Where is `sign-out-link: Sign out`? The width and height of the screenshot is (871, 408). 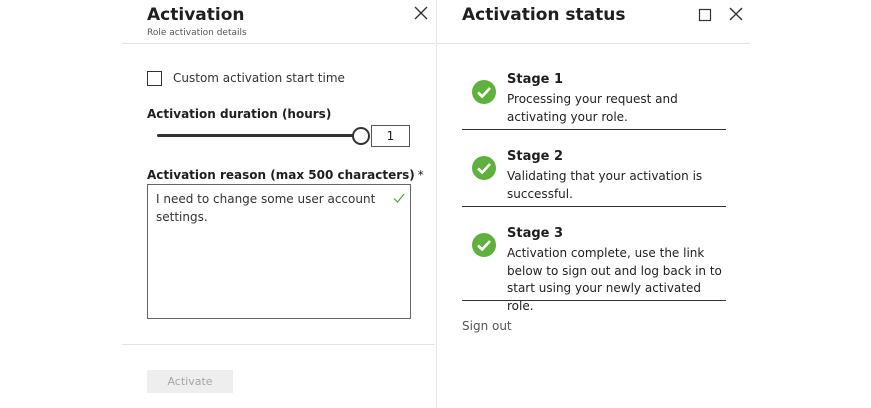
sign-out-link: Sign out is located at coordinates (487, 326).